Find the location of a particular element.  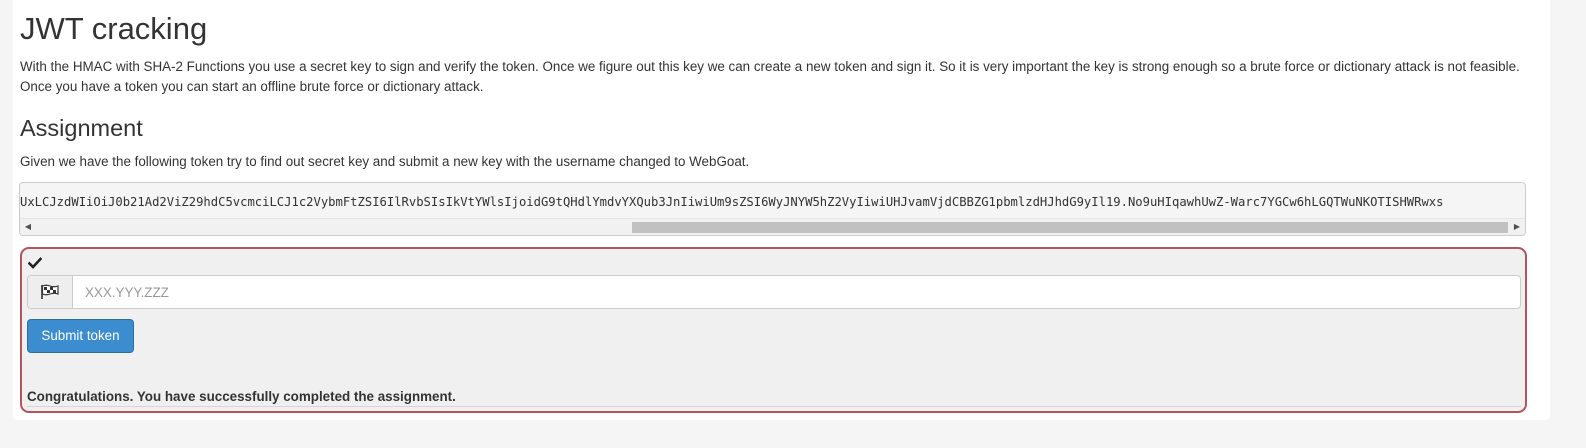

feedback-divider is located at coordinates (774, 406).